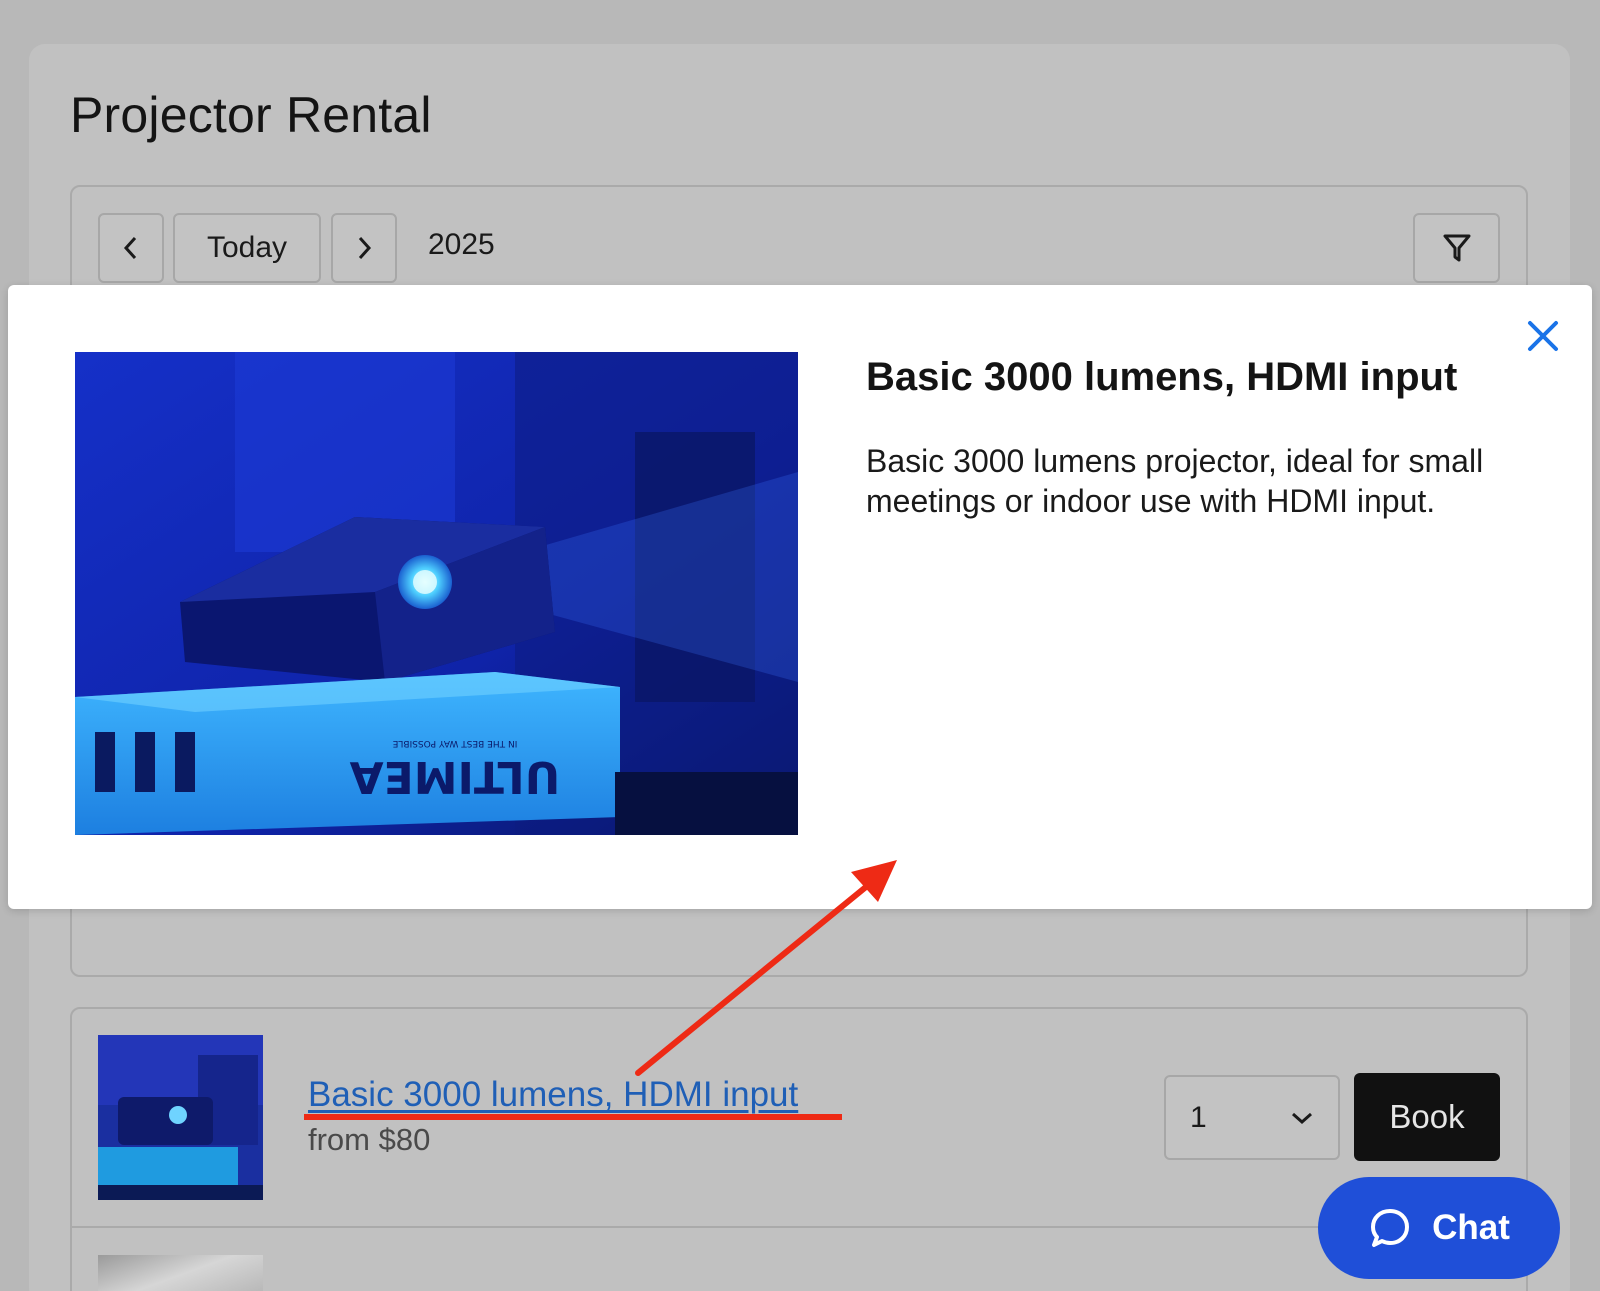 The height and width of the screenshot is (1291, 1600). What do you see at coordinates (454, 743) in the screenshot?
I see `image-tagline-text: IN THE BEST WAY POSSIBLE` at bounding box center [454, 743].